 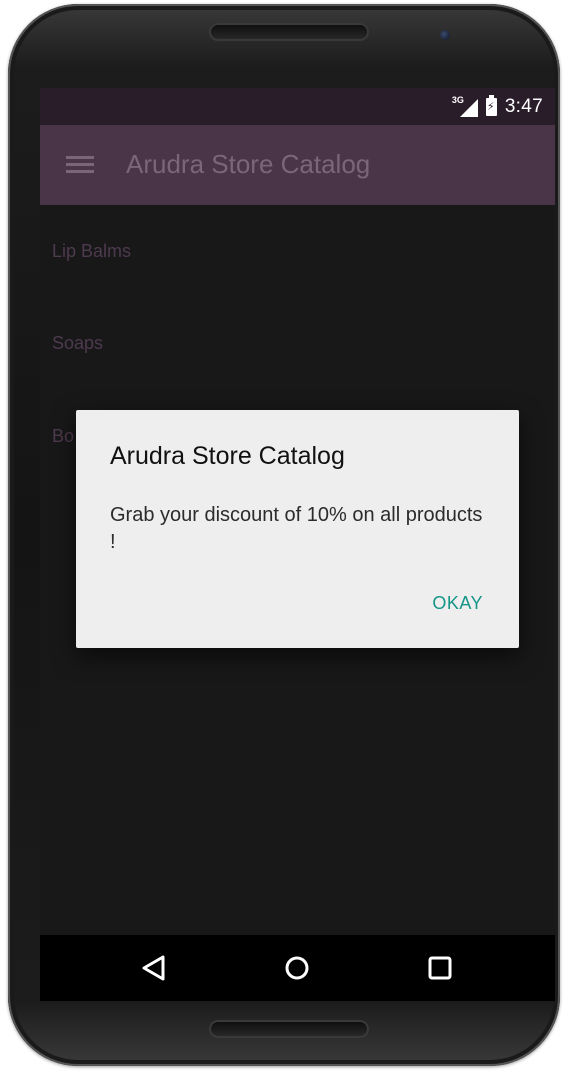 I want to click on navigation-bar, so click(x=297, y=968).